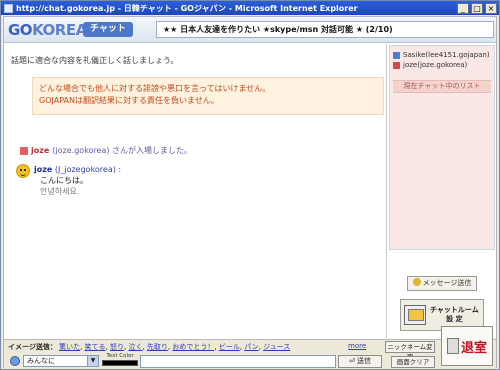 The height and width of the screenshot is (370, 500). I want to click on send-message-label: メッセージ送信, so click(447, 283).